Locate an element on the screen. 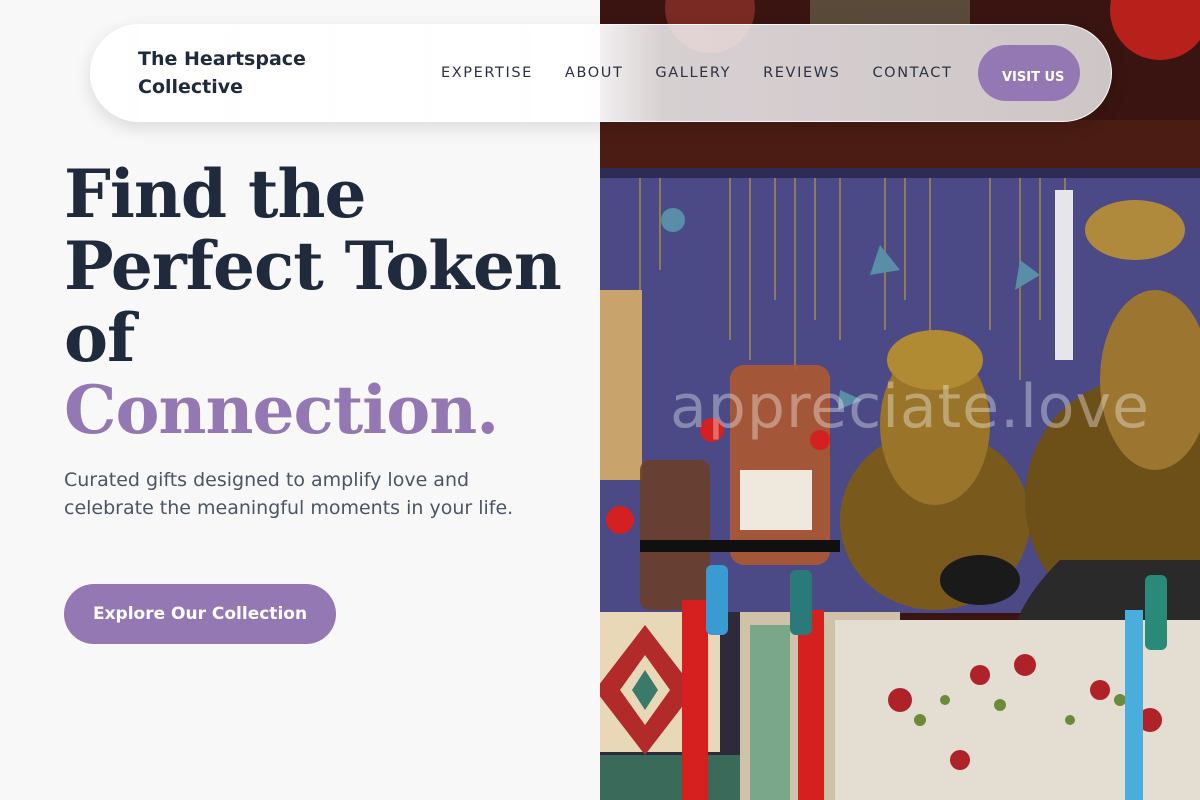 The height and width of the screenshot is (800, 1200). nav-link-gallery: GALLERY is located at coordinates (693, 73).